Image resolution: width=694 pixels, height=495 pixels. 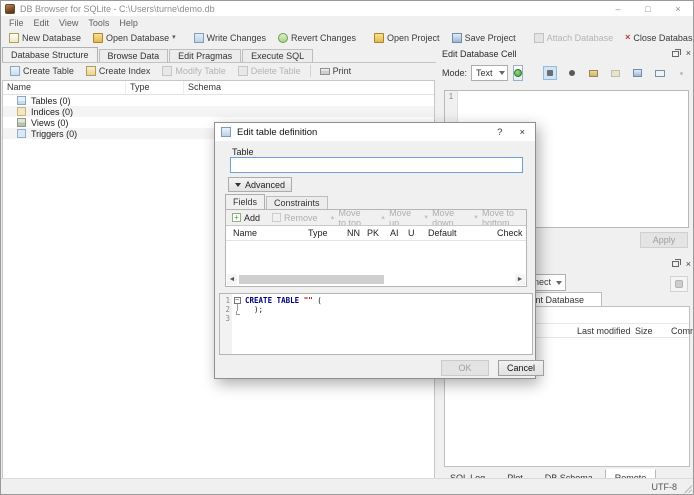 What do you see at coordinates (665, 487) in the screenshot?
I see `encoding-status: UTF-8` at bounding box center [665, 487].